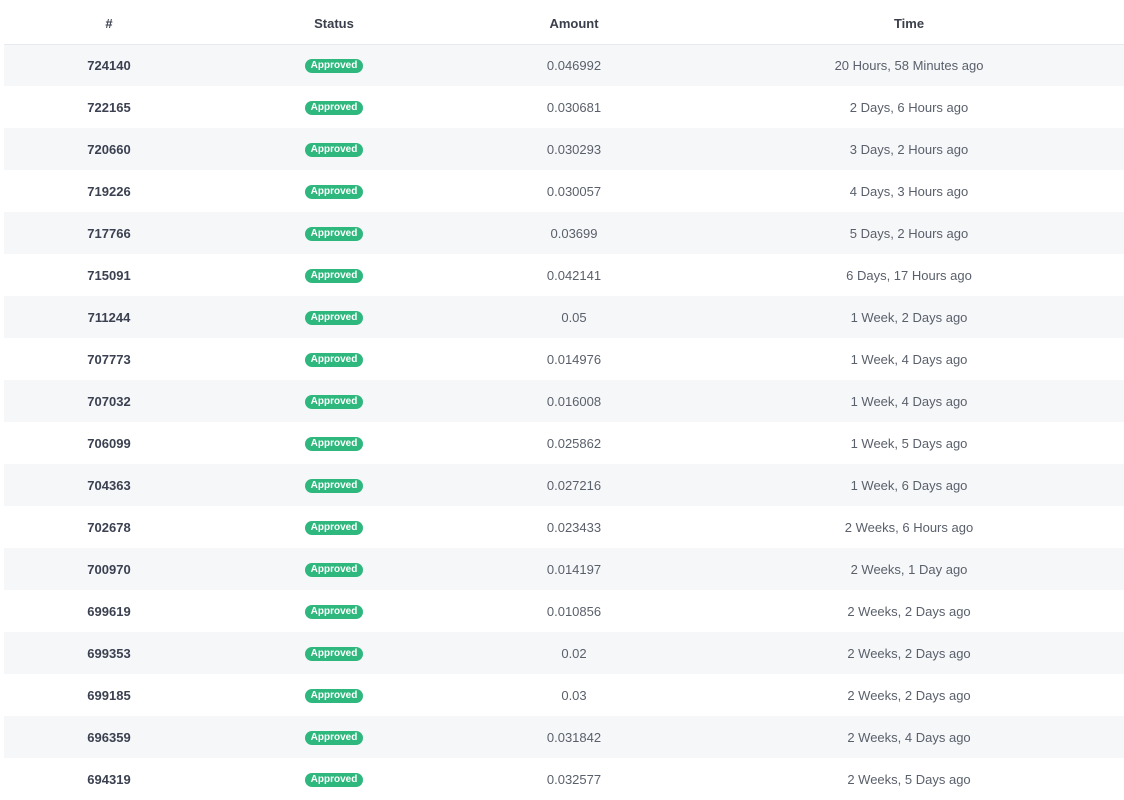 The width and height of the screenshot is (1124, 800). What do you see at coordinates (334, 24) in the screenshot?
I see `column-header-status: Status` at bounding box center [334, 24].